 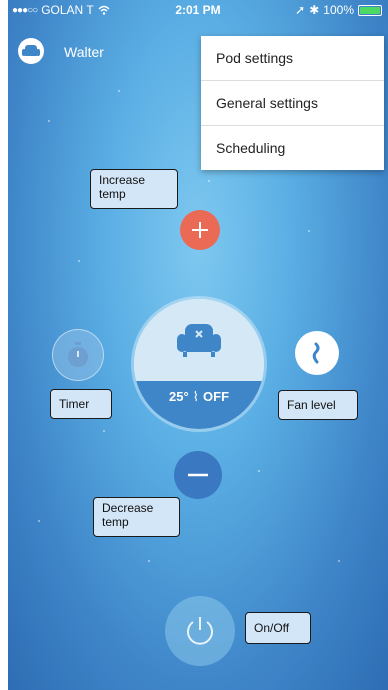 I want to click on on-off-callout: On/Off, so click(x=278, y=628).